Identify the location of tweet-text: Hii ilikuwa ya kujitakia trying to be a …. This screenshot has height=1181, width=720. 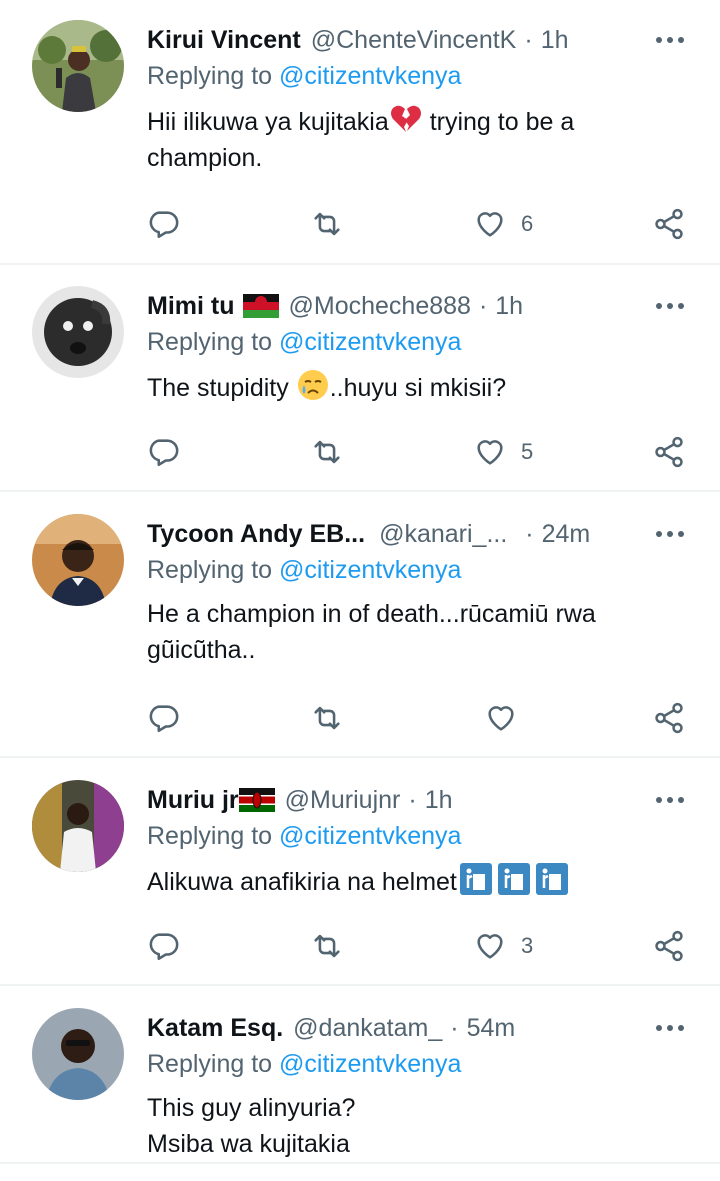
(407, 139).